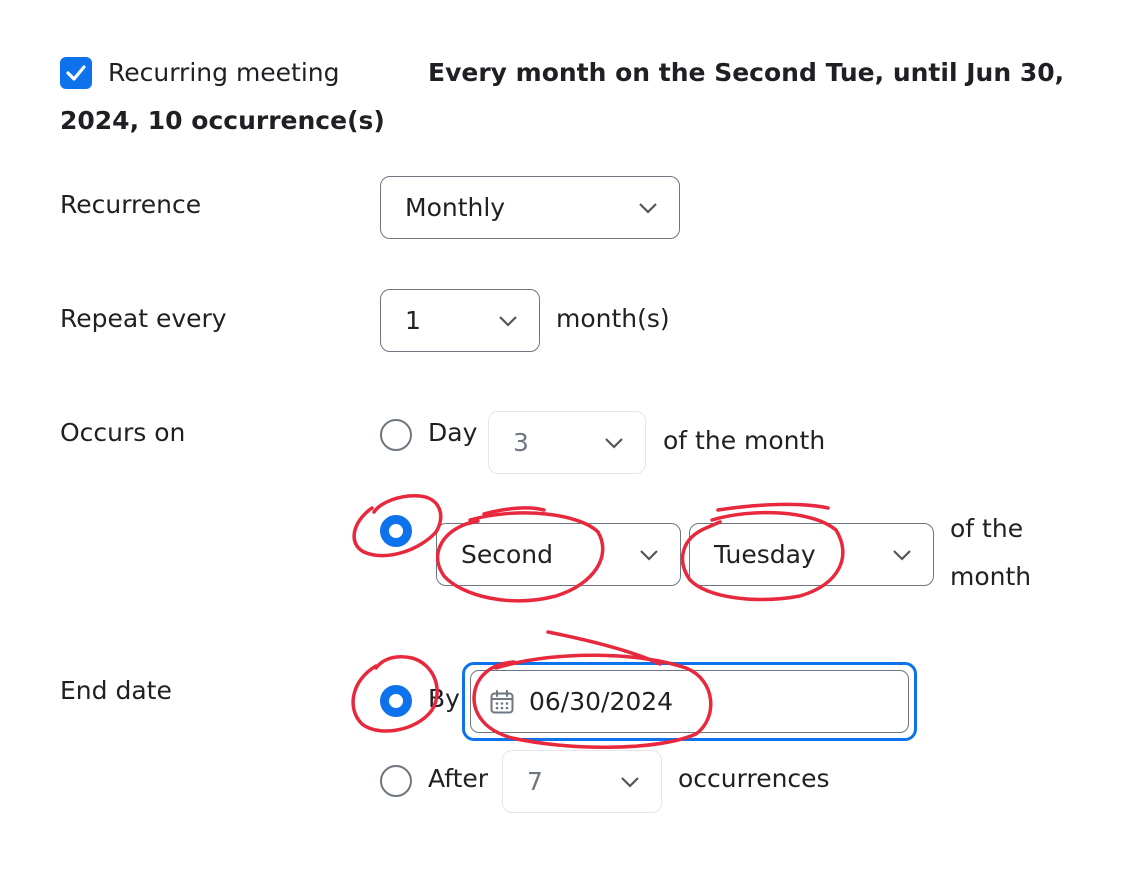 The height and width of the screenshot is (889, 1140). Describe the element at coordinates (458, 778) in the screenshot. I see `end-after-label: After` at that location.